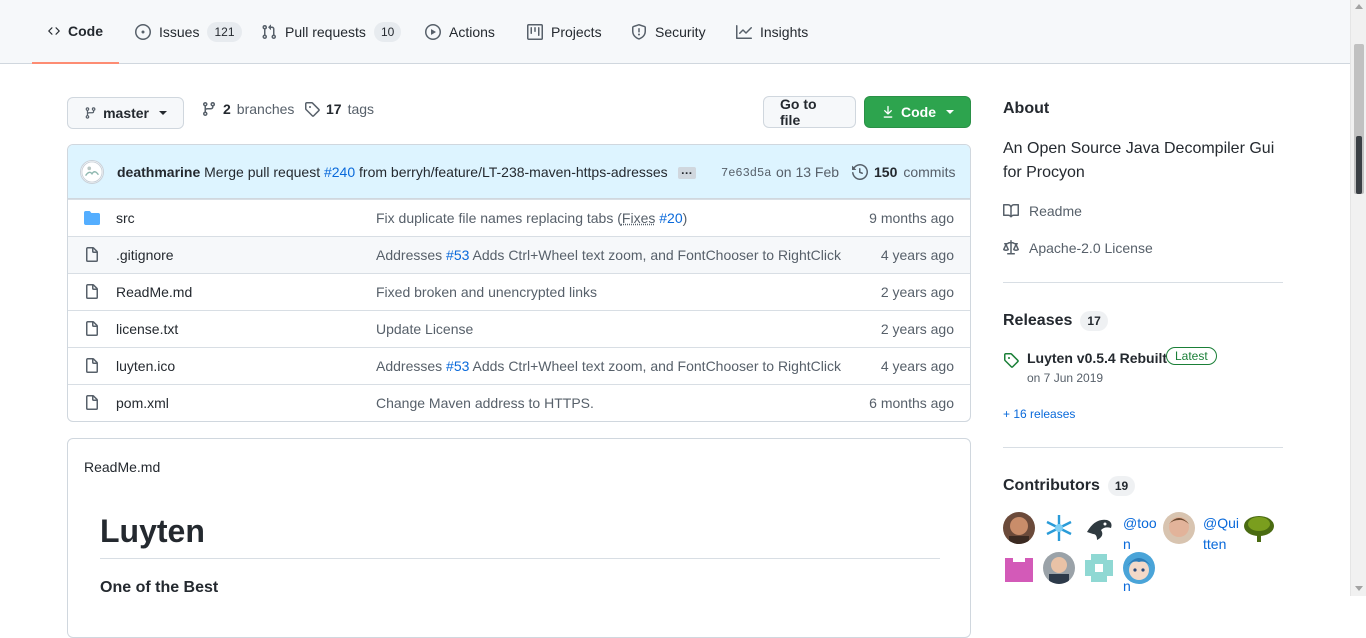  What do you see at coordinates (911, 403) in the screenshot?
I see `file-age: 6 months ago` at bounding box center [911, 403].